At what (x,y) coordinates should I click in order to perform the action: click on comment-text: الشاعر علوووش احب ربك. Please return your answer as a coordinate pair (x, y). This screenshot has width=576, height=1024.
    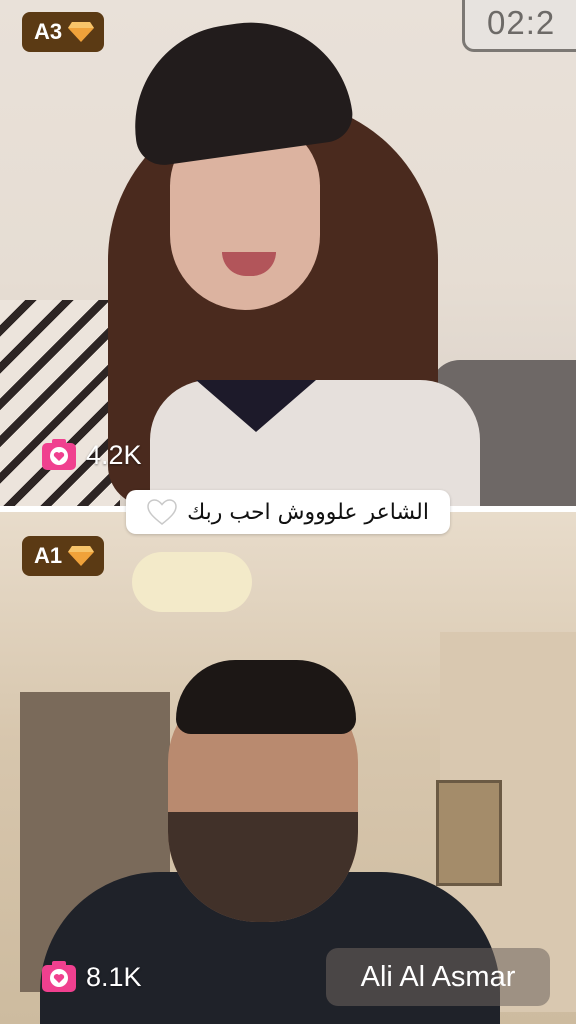
    Looking at the image, I should click on (308, 512).